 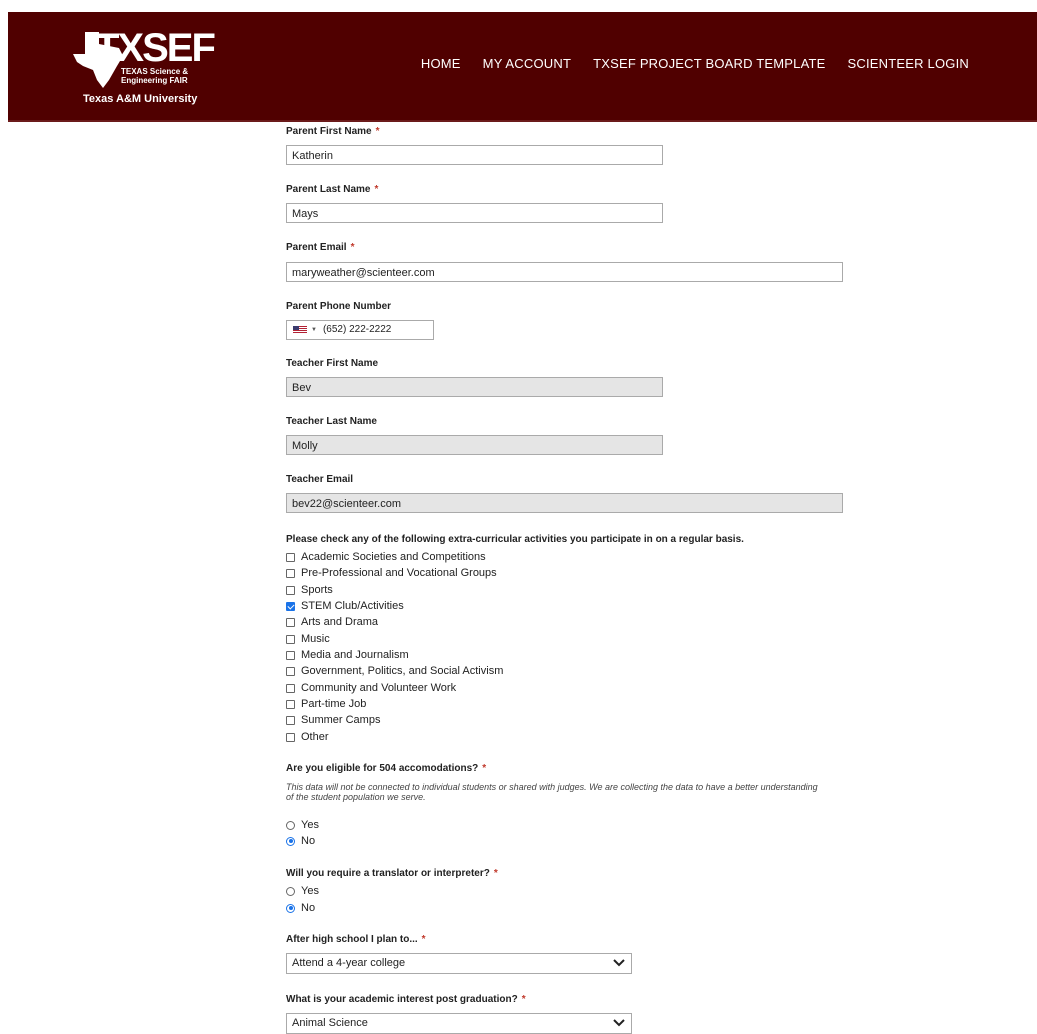 What do you see at coordinates (459, 963) in the screenshot?
I see `plan-select: Attend a 4-year college` at bounding box center [459, 963].